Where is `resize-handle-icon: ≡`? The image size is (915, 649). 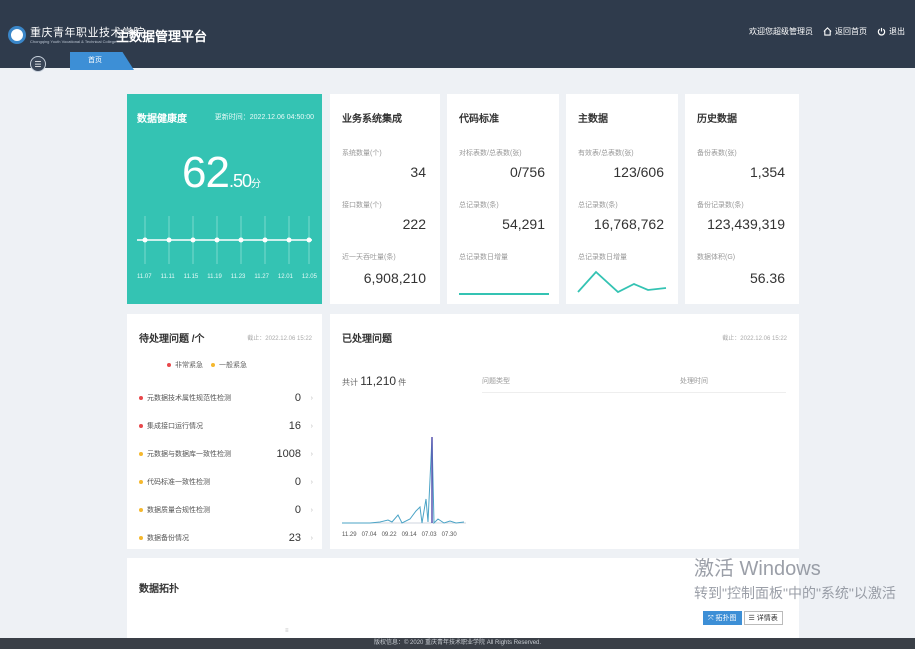 resize-handle-icon: ≡ is located at coordinates (287, 631).